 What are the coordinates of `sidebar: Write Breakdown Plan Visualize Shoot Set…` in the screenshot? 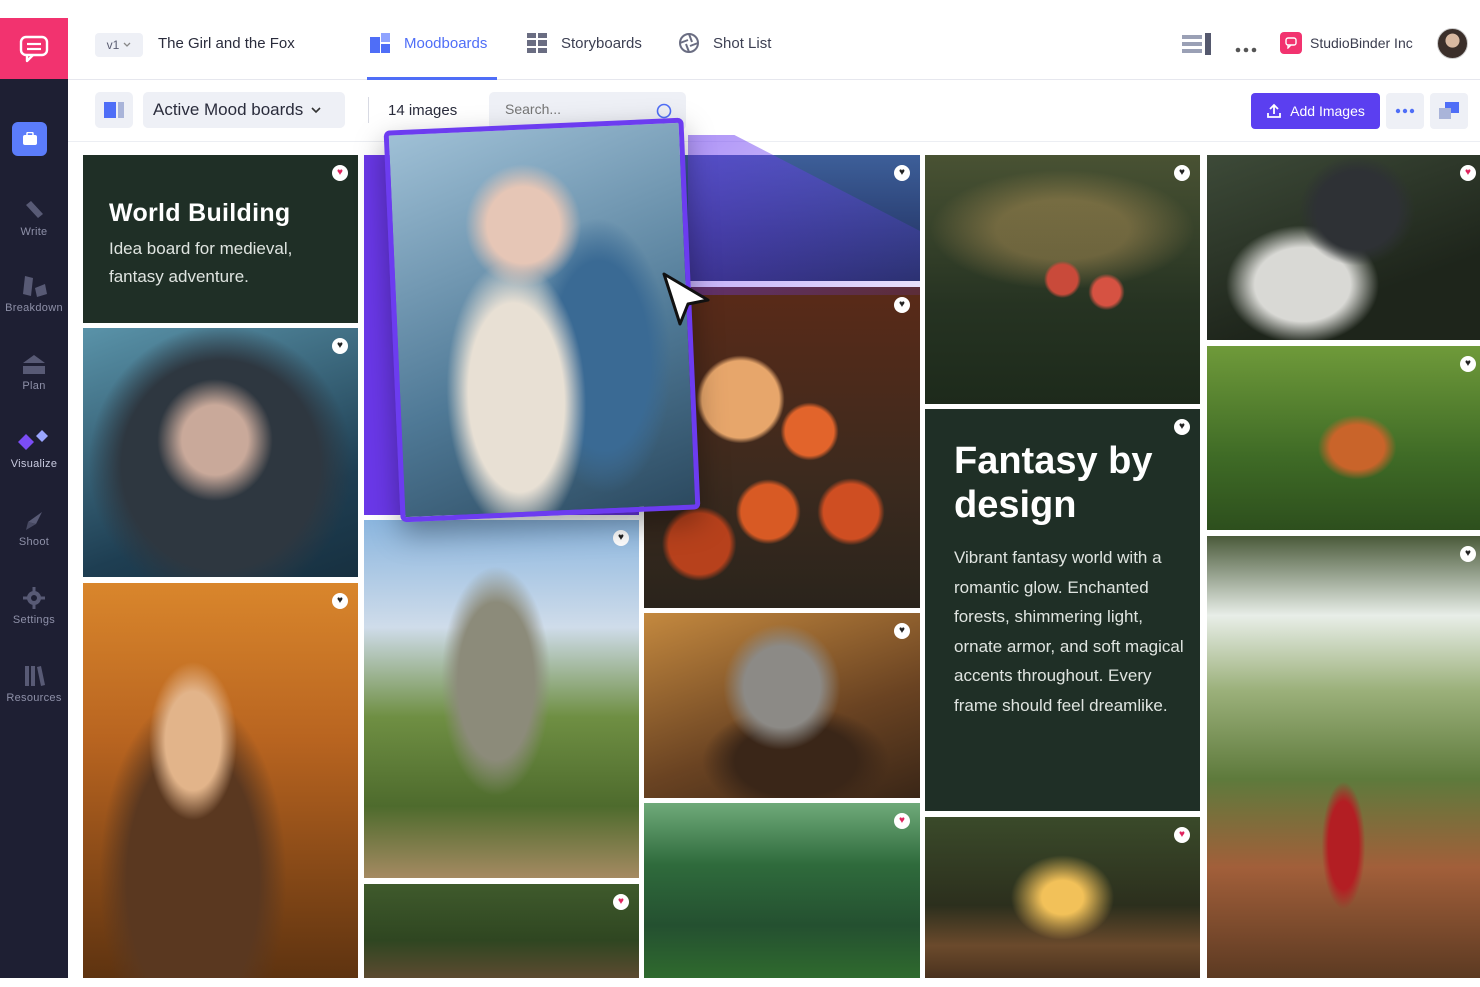 It's located at (34, 498).